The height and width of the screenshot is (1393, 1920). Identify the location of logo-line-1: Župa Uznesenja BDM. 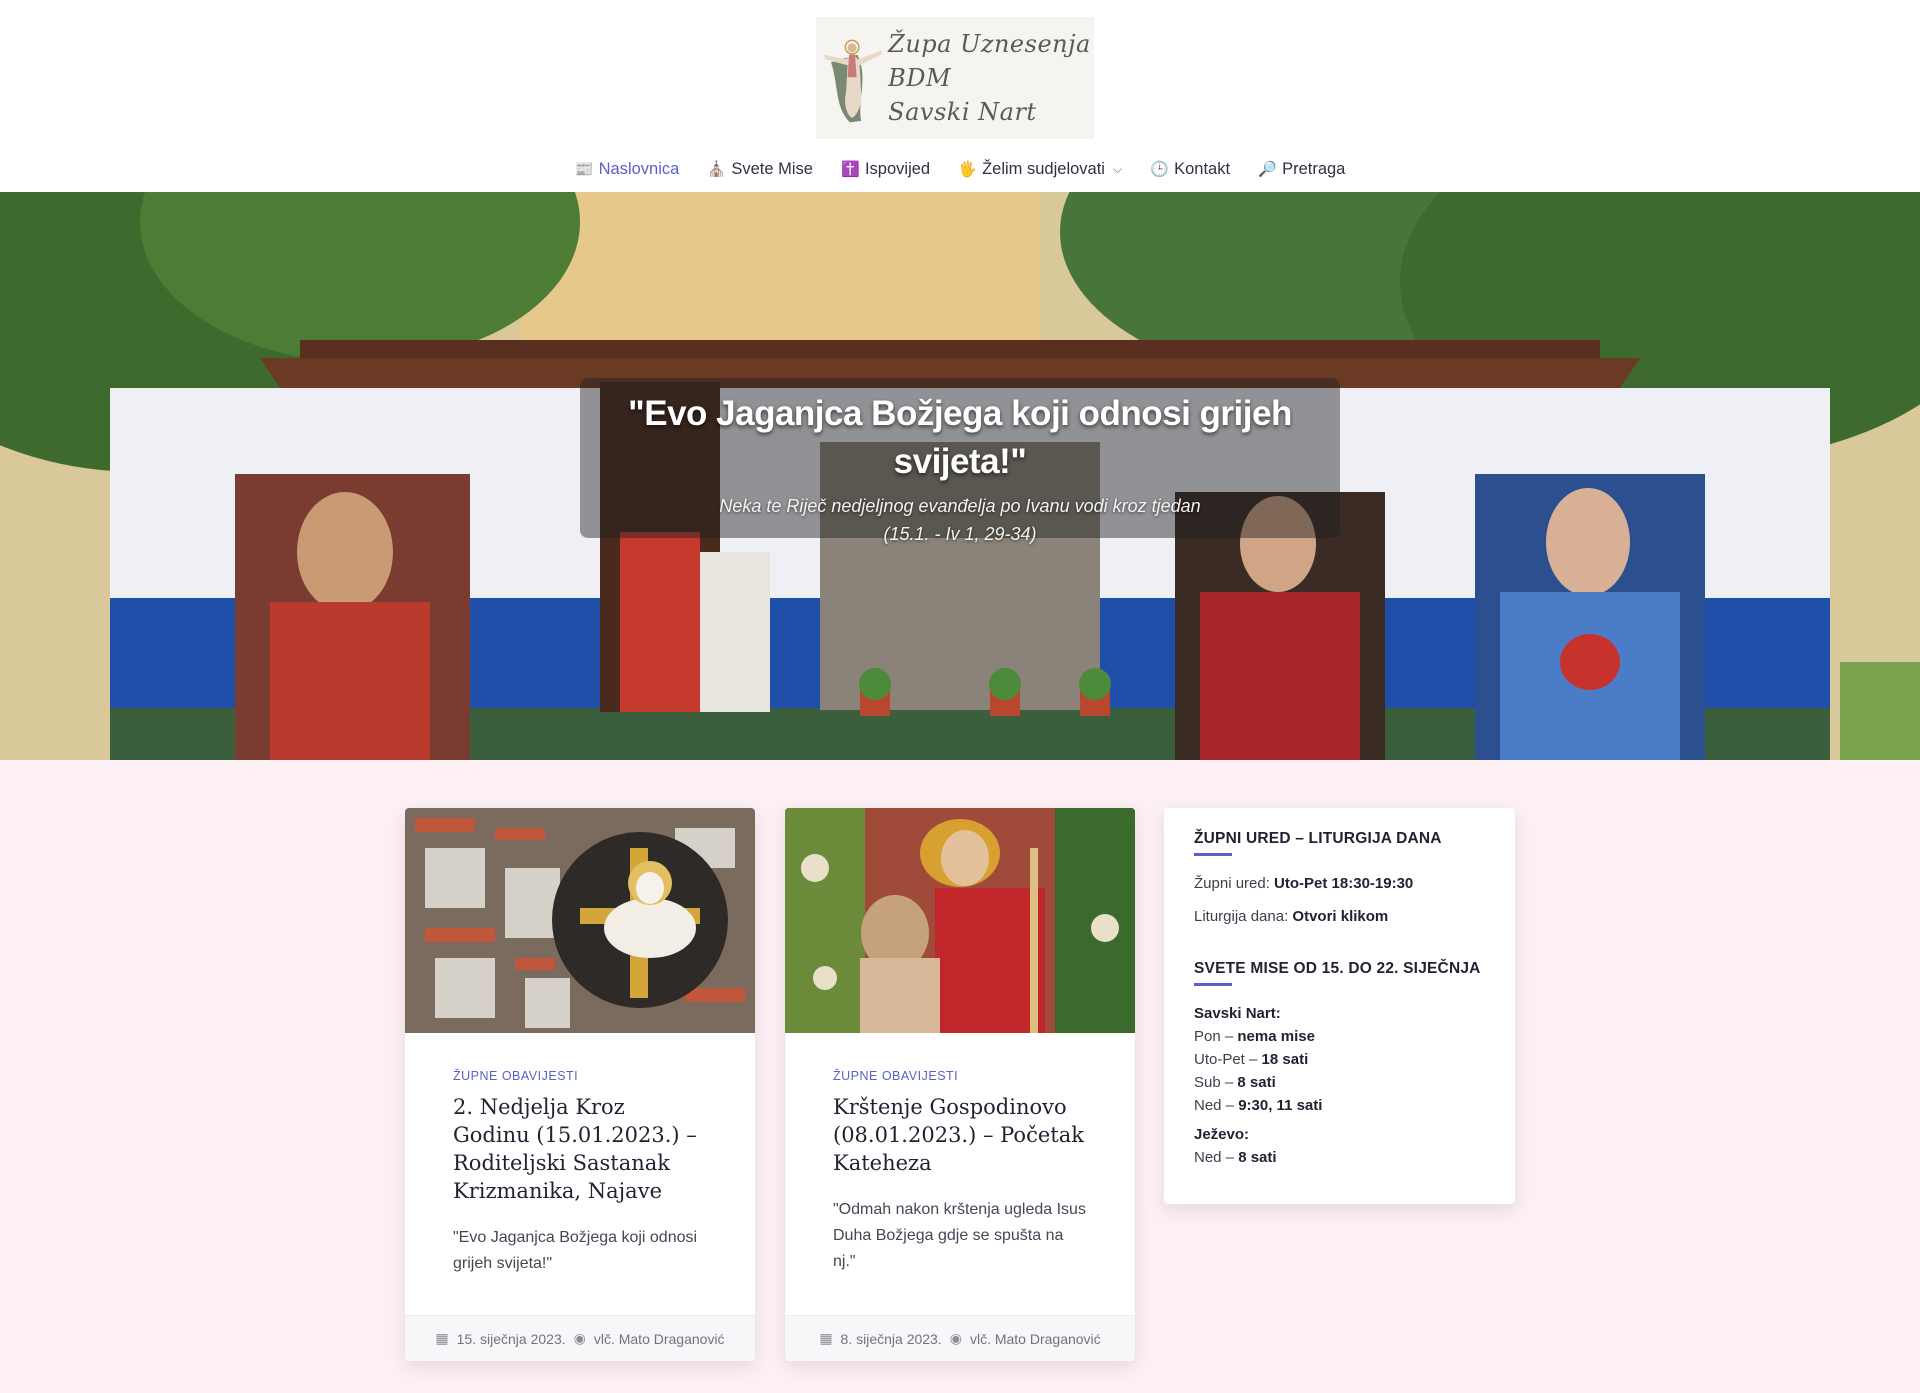
(989, 61).